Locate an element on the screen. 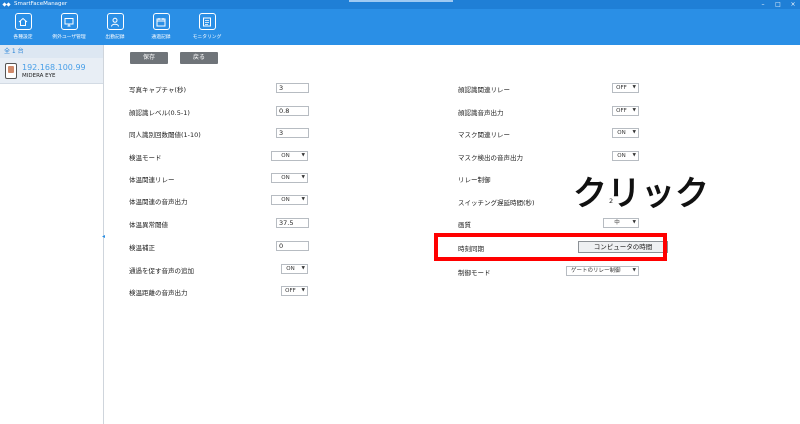  toolbar-item-label: 各種設定 is located at coordinates (23, 37).